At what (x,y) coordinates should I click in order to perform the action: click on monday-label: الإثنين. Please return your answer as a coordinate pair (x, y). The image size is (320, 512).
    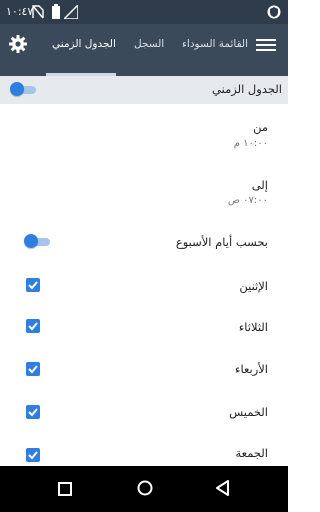
    Looking at the image, I should click on (253, 286).